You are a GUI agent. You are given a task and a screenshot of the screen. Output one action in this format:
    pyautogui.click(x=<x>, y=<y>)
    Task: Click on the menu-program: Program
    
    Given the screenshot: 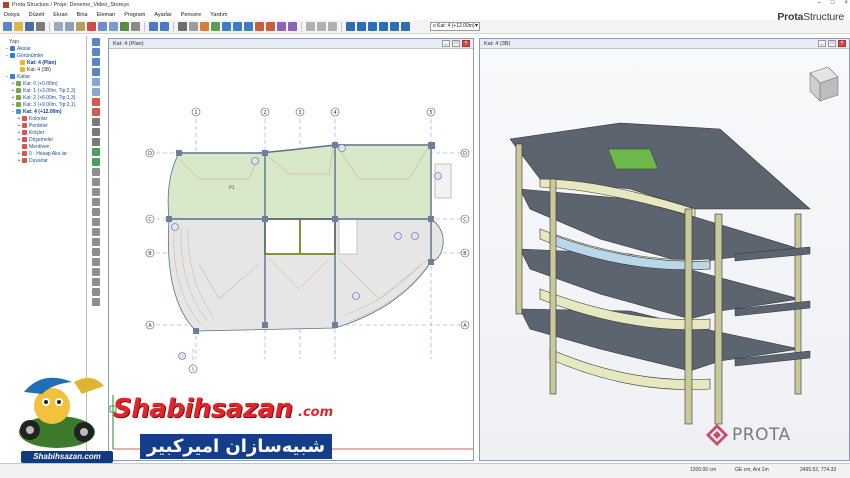 What is the action you would take?
    pyautogui.click(x=134, y=15)
    